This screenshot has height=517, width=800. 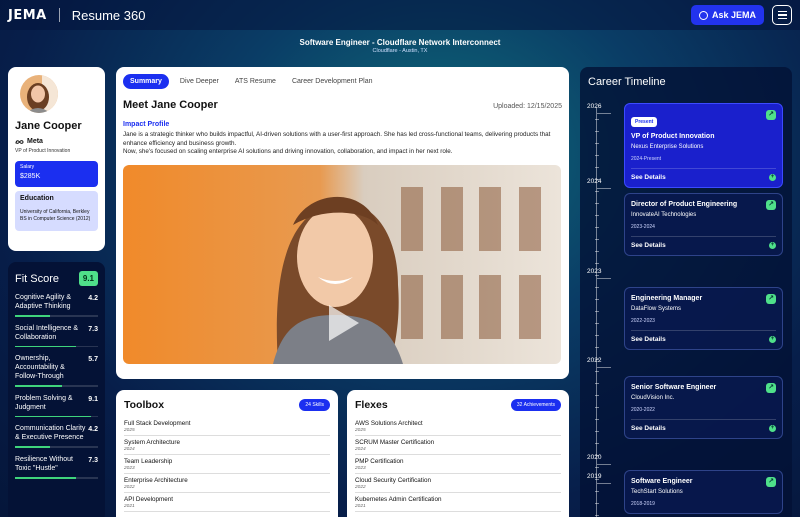 I want to click on ask-jema-label: Ask JEMA, so click(x=733, y=15).